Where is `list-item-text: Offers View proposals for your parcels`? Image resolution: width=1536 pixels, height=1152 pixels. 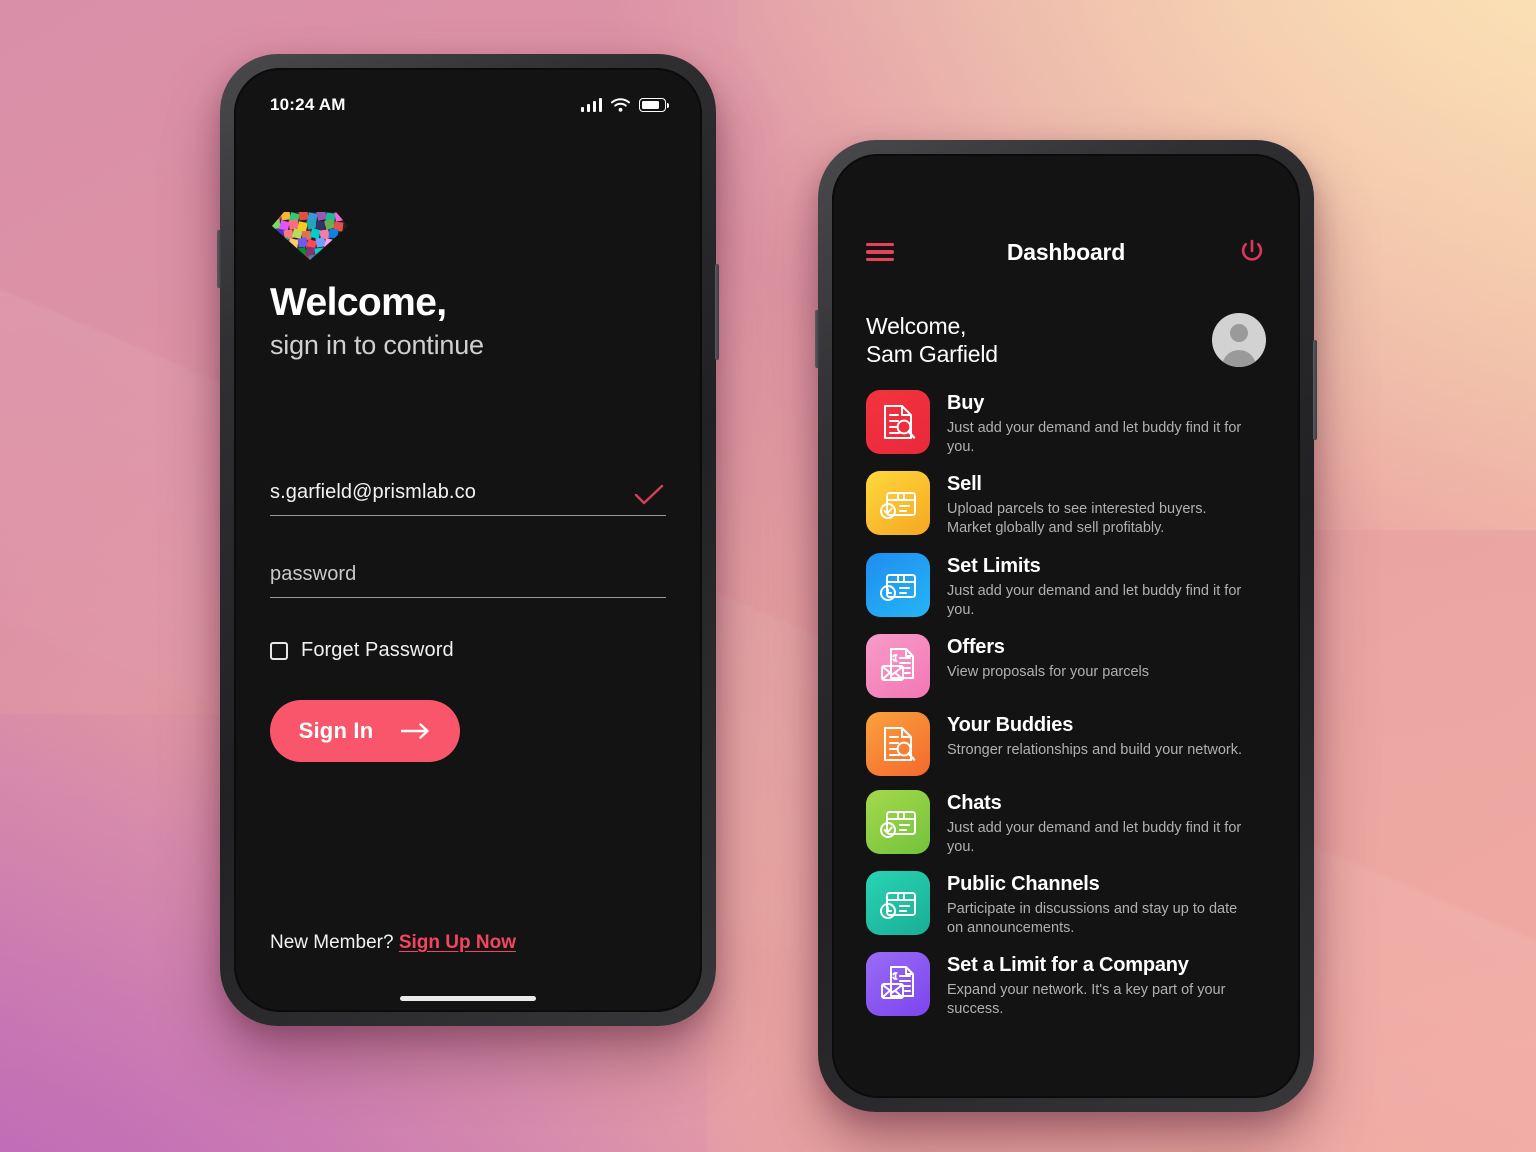
list-item-text: Offers View proposals for your parcels is located at coordinates (1048, 658).